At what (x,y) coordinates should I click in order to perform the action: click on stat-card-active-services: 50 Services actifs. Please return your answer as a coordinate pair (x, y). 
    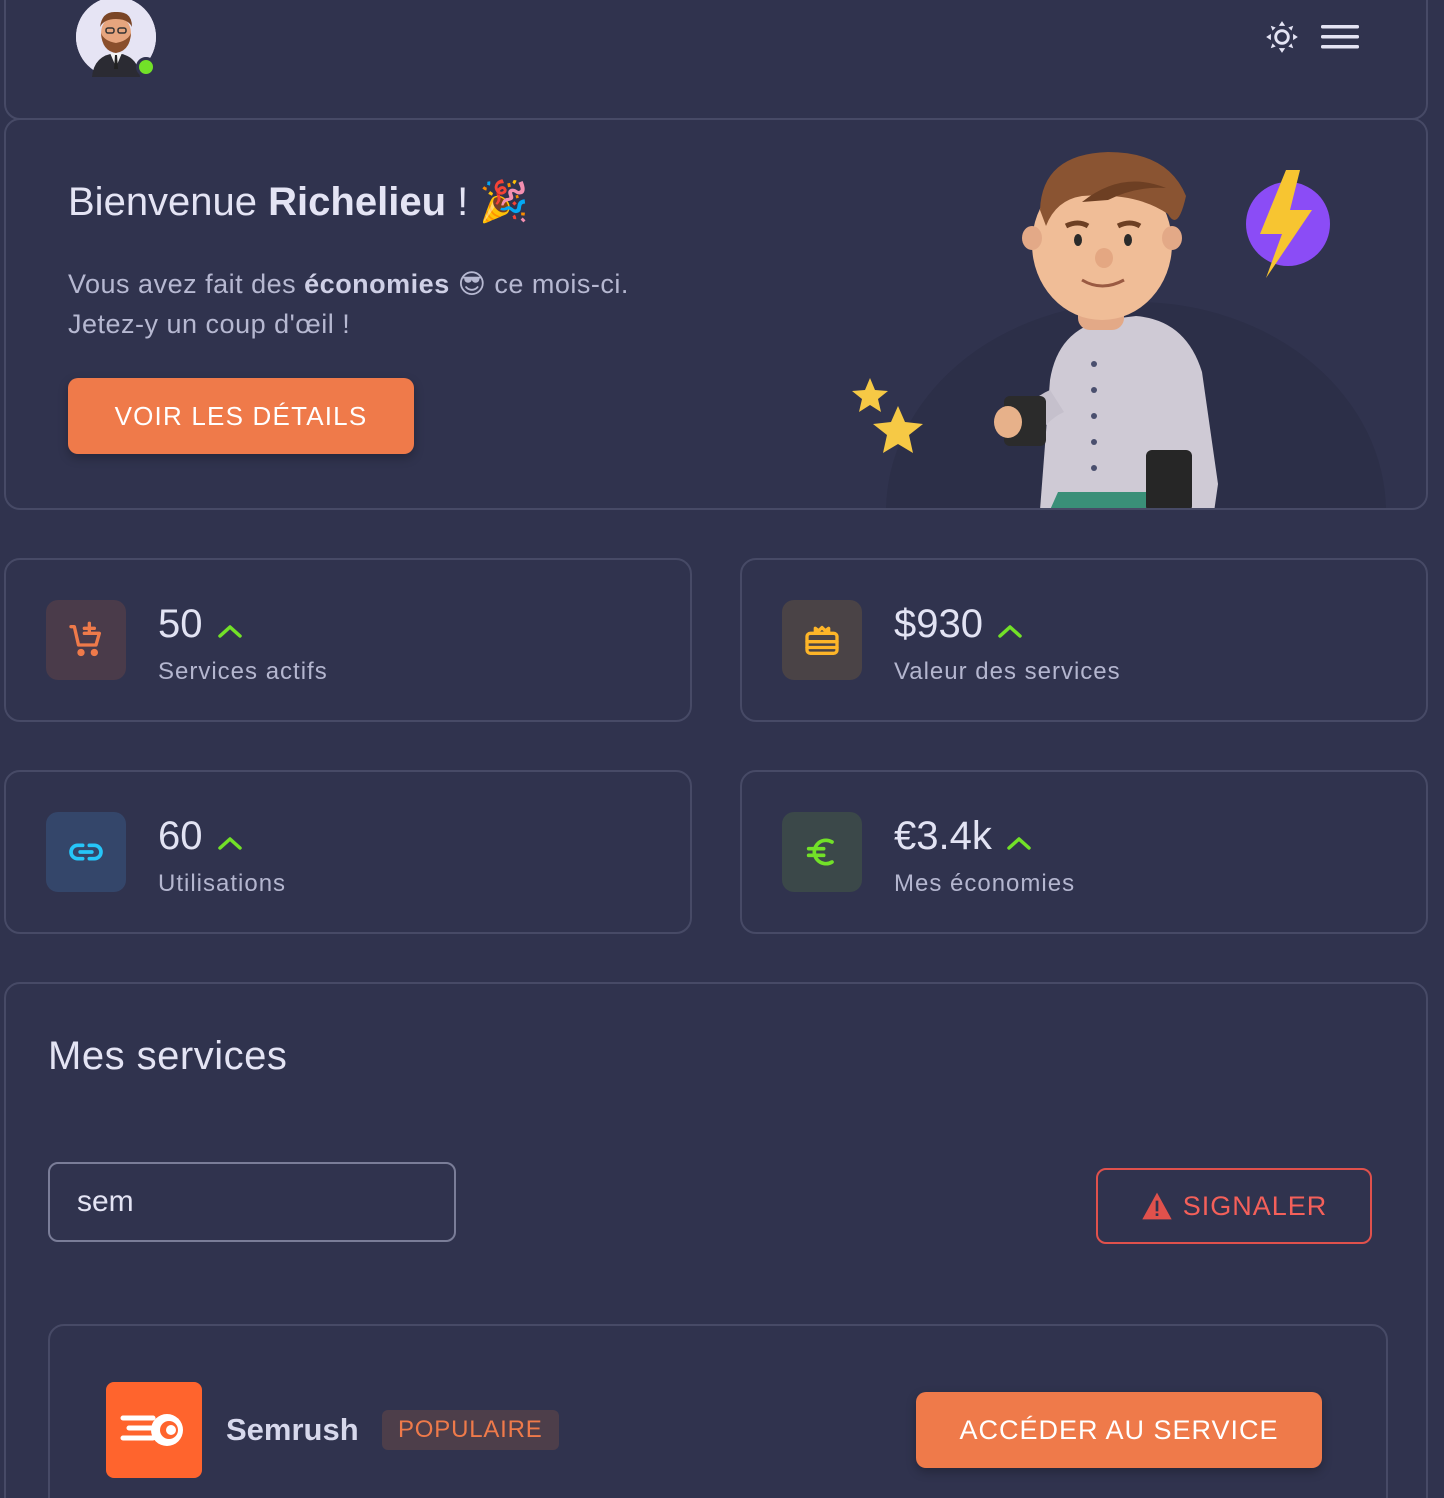
    Looking at the image, I should click on (348, 640).